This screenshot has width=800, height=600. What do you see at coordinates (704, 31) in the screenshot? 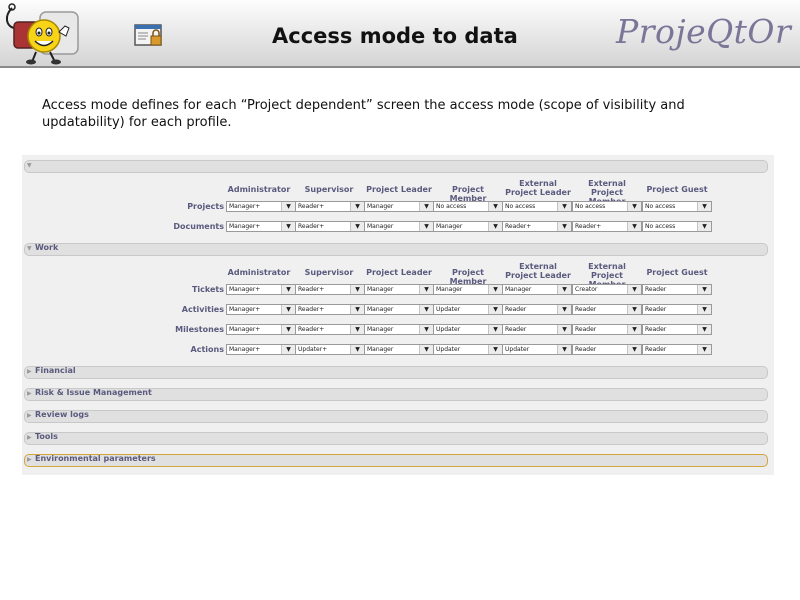
I see `projeqtor-logo: ProjeQtOr` at bounding box center [704, 31].